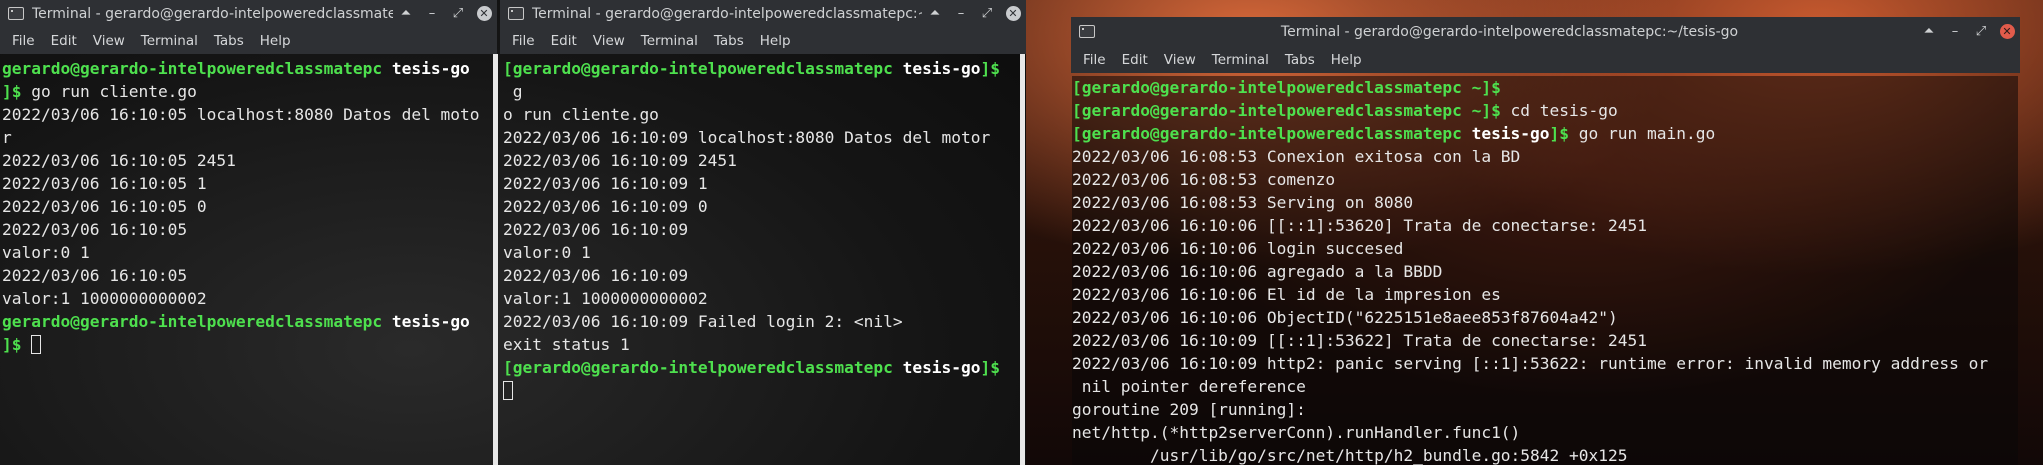  Describe the element at coordinates (547, 252) in the screenshot. I see `terminal-text: valor:0 1` at that location.